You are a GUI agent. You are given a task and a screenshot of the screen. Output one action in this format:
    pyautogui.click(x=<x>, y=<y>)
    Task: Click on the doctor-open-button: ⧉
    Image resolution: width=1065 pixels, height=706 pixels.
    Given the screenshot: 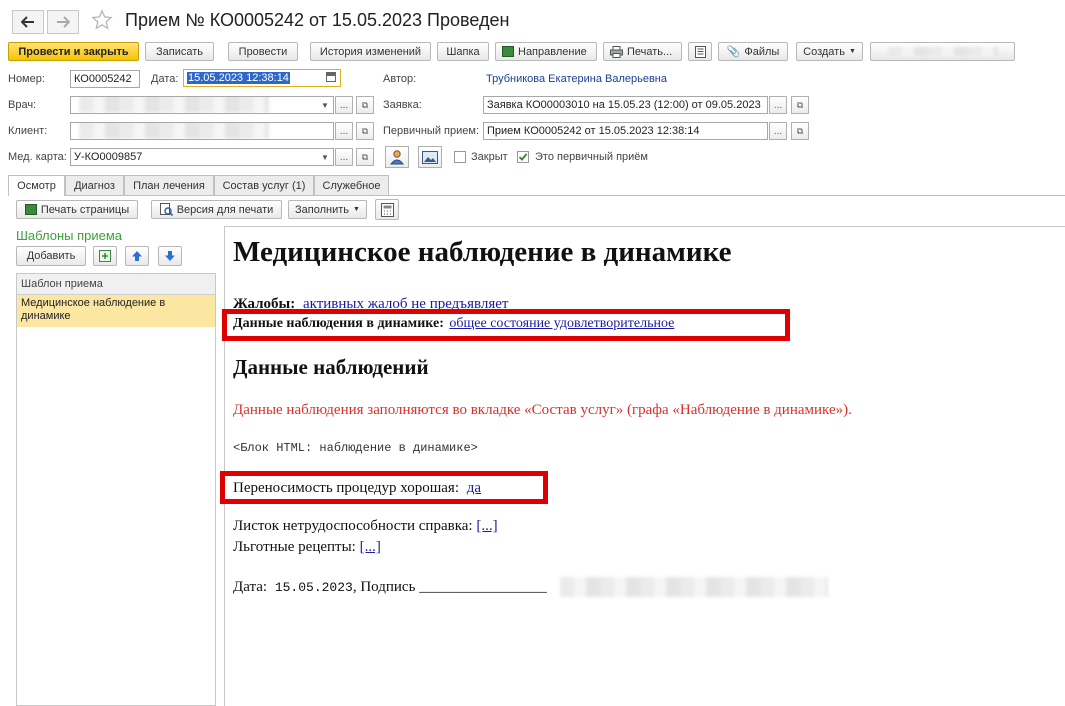 What is the action you would take?
    pyautogui.click(x=365, y=105)
    